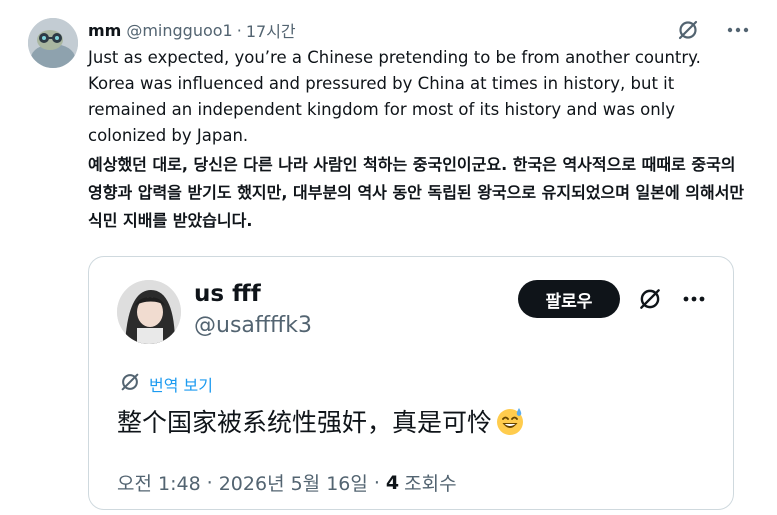 This screenshot has width=777, height=515. Describe the element at coordinates (510, 421) in the screenshot. I see `sweat-smile-emoji-icon` at that location.